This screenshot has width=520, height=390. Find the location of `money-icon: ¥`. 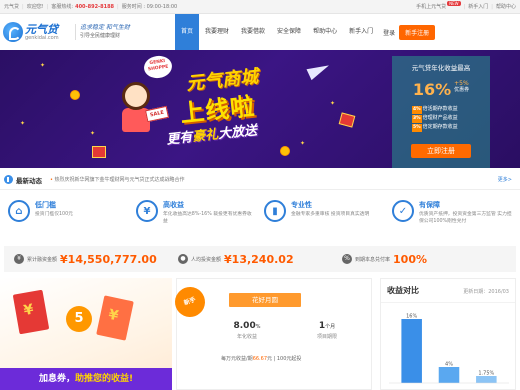

money-icon: ¥ is located at coordinates (19, 259).